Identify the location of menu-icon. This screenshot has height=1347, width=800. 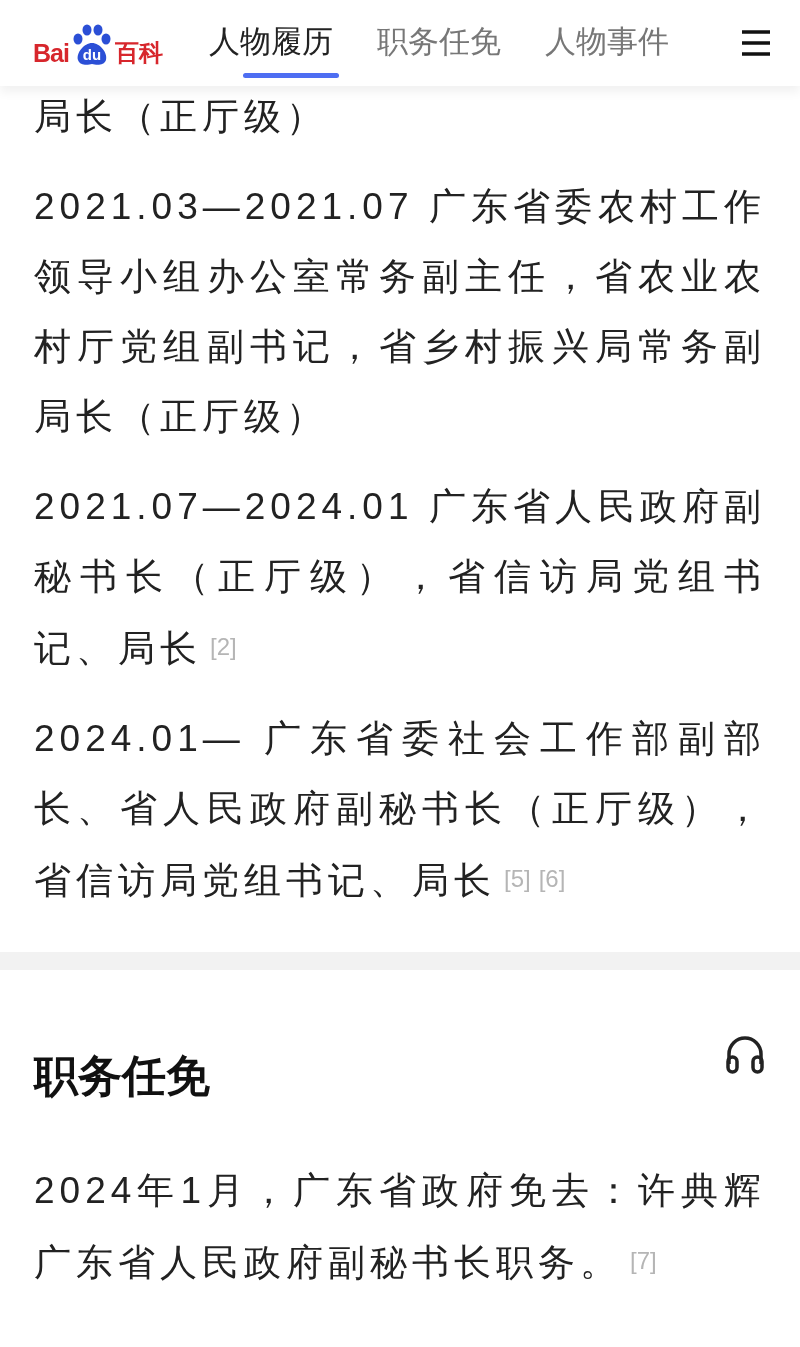
(756, 43).